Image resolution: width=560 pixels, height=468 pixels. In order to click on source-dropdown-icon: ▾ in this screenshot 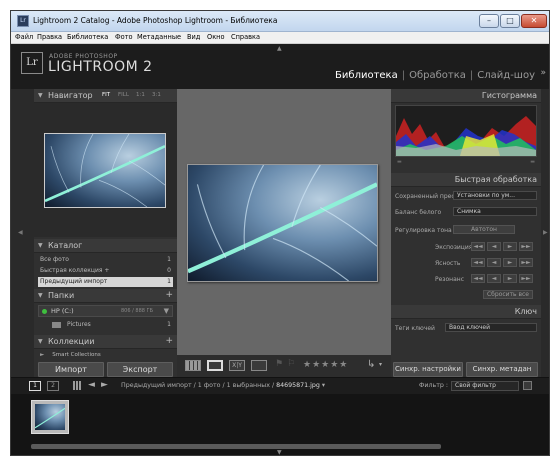, I will do `click(323, 385)`.